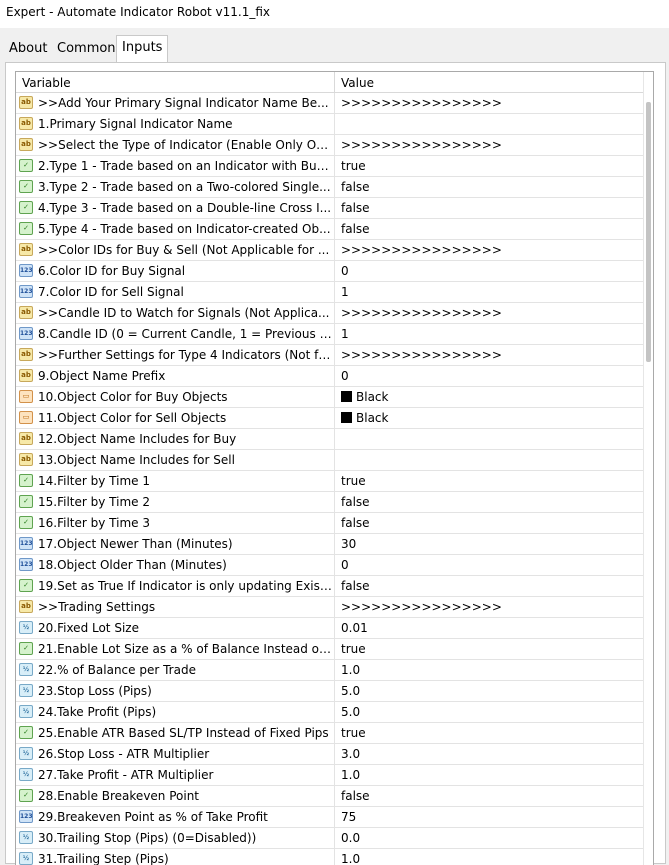 This screenshot has width=669, height=865. I want to click on table-row: ½ 24.Take Profit (Pips) 5.0, so click(334, 712).